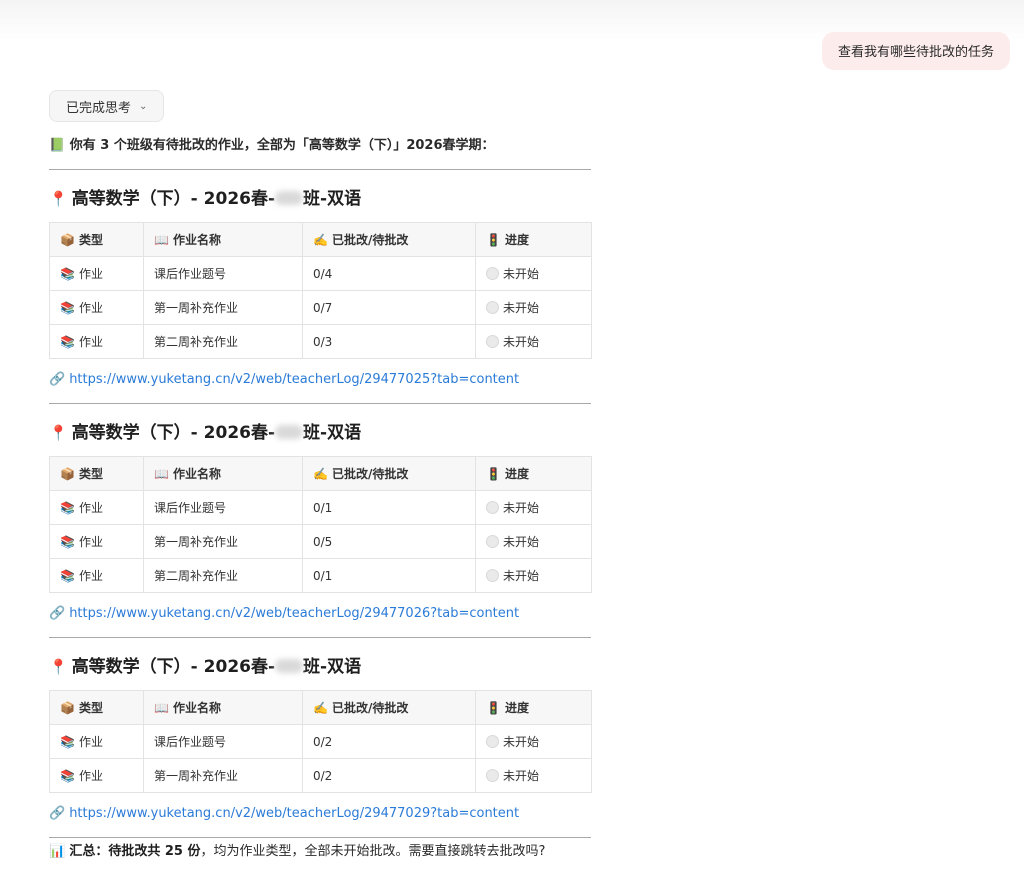 This screenshot has height=881, width=1024. What do you see at coordinates (389, 273) in the screenshot?
I see `cell-graded: 0/4` at bounding box center [389, 273].